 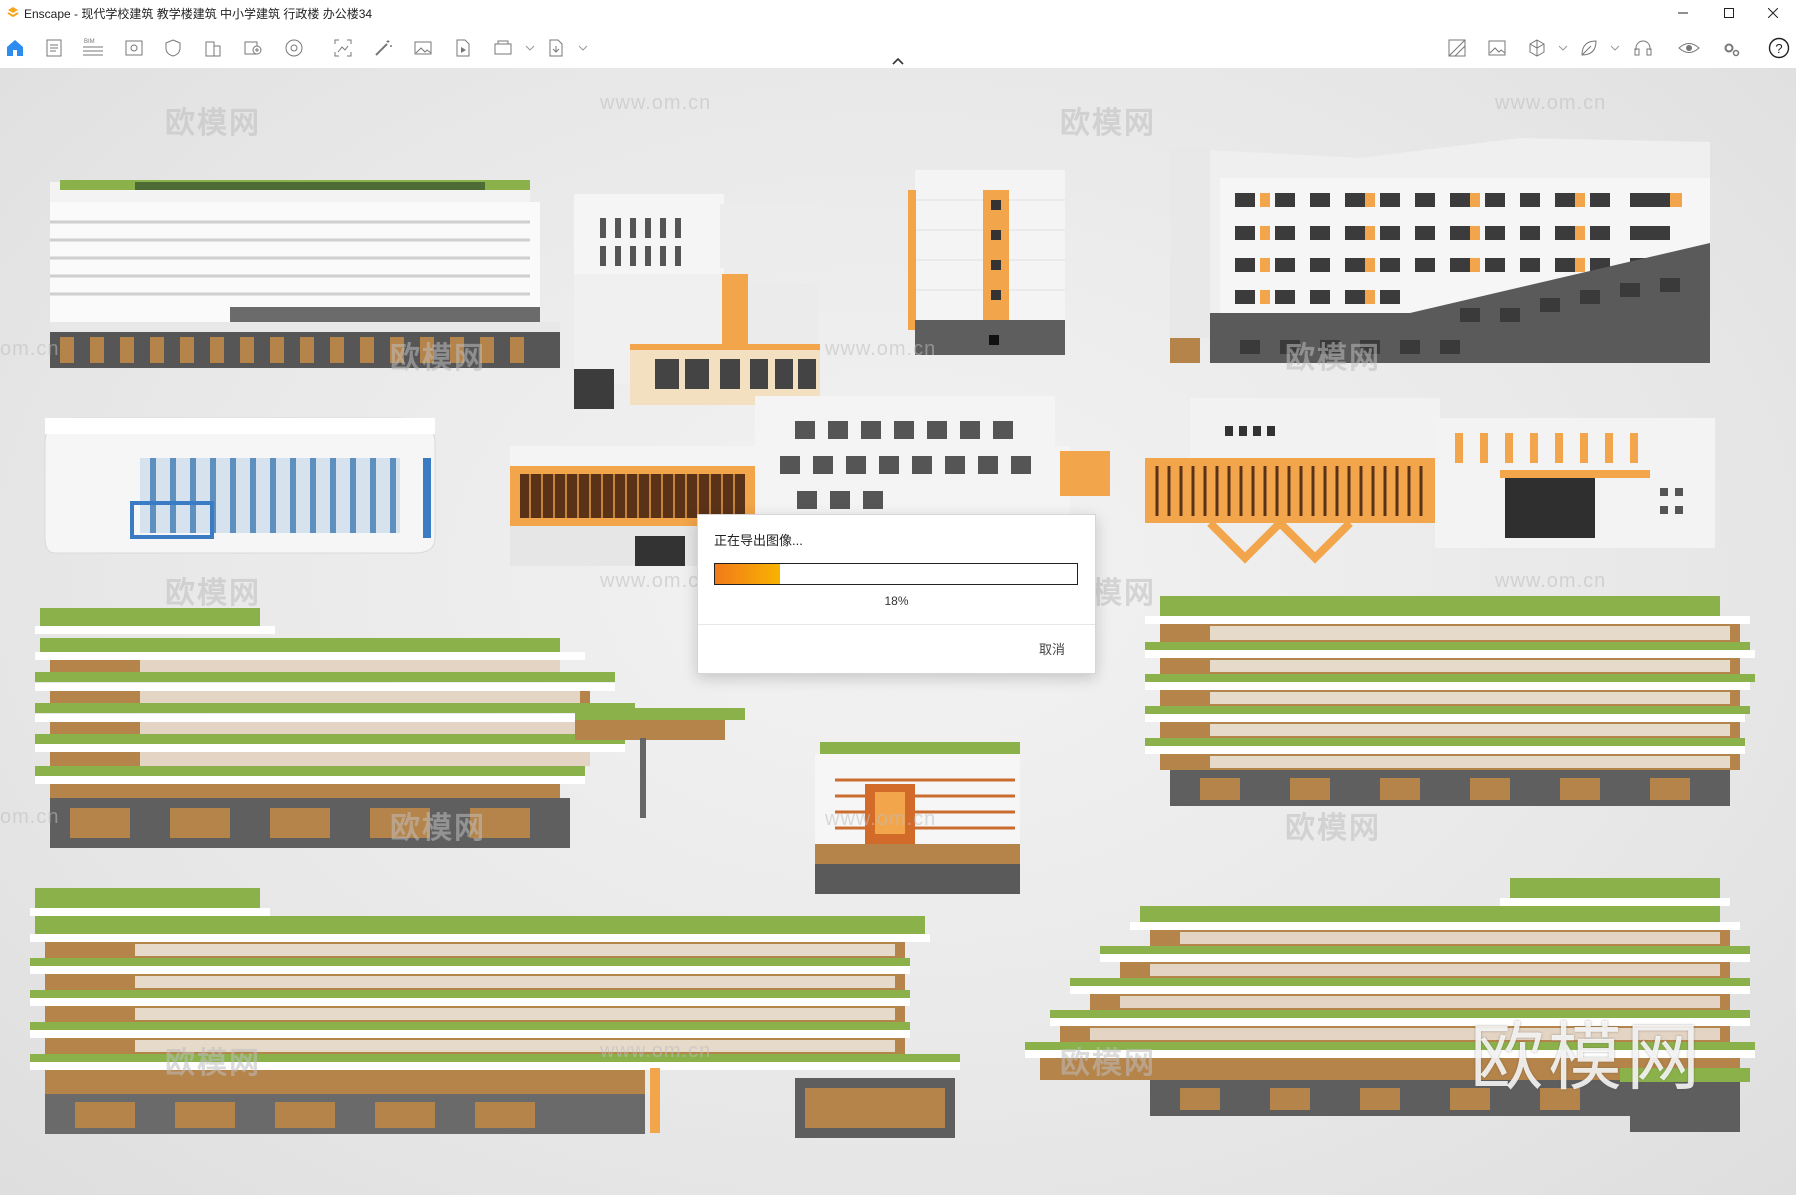 I want to click on shield-icon, so click(x=173, y=48).